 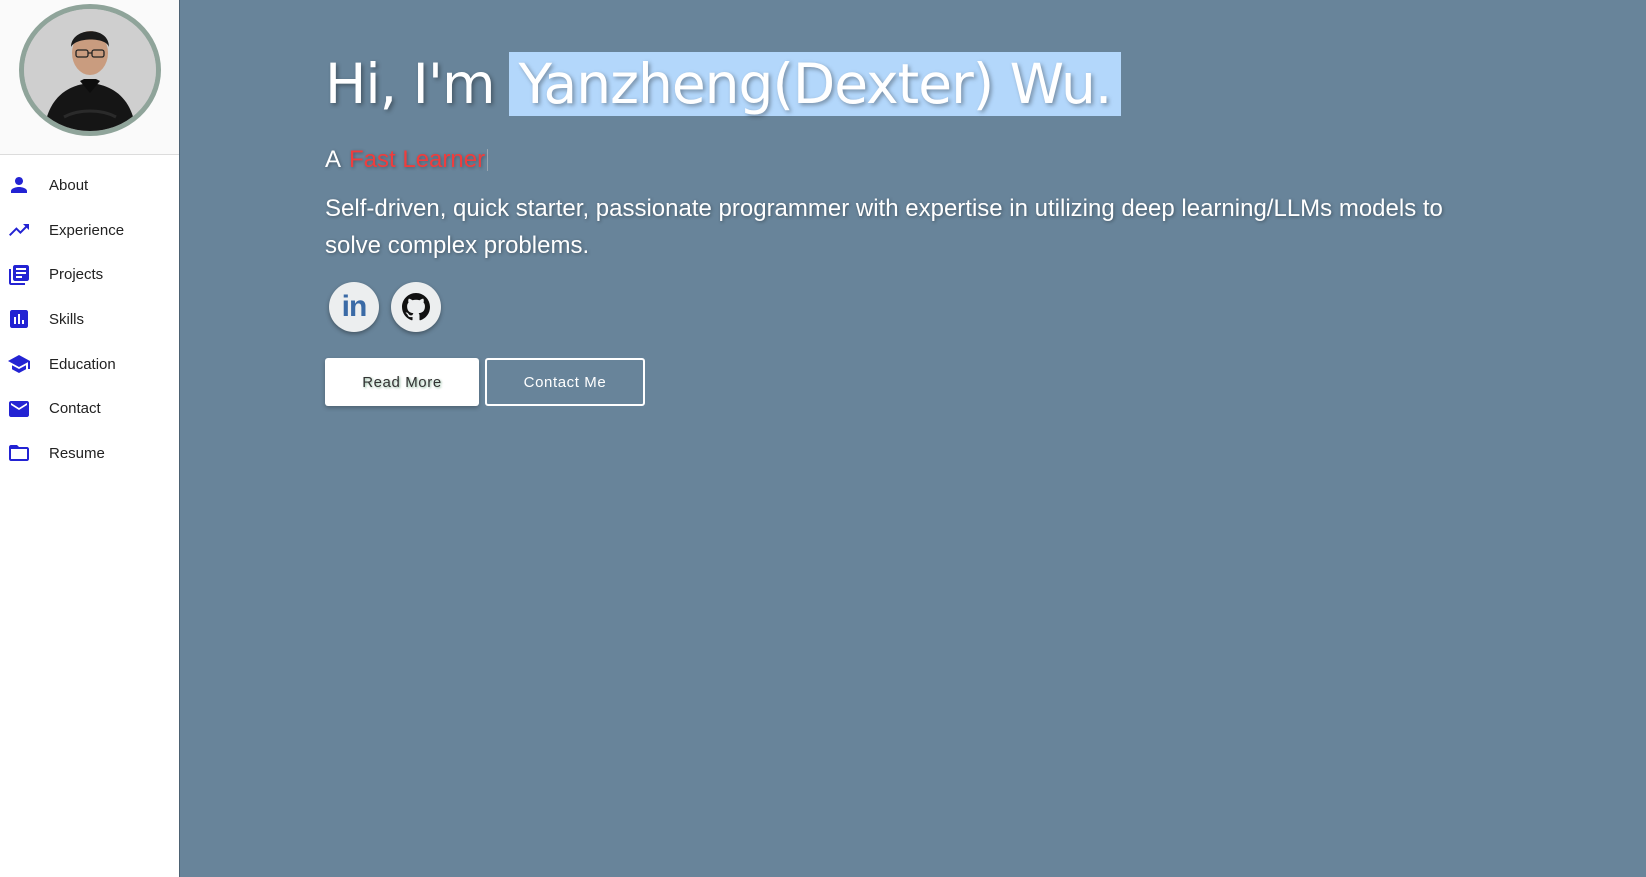 What do you see at coordinates (19, 185) in the screenshot?
I see `person-icon` at bounding box center [19, 185].